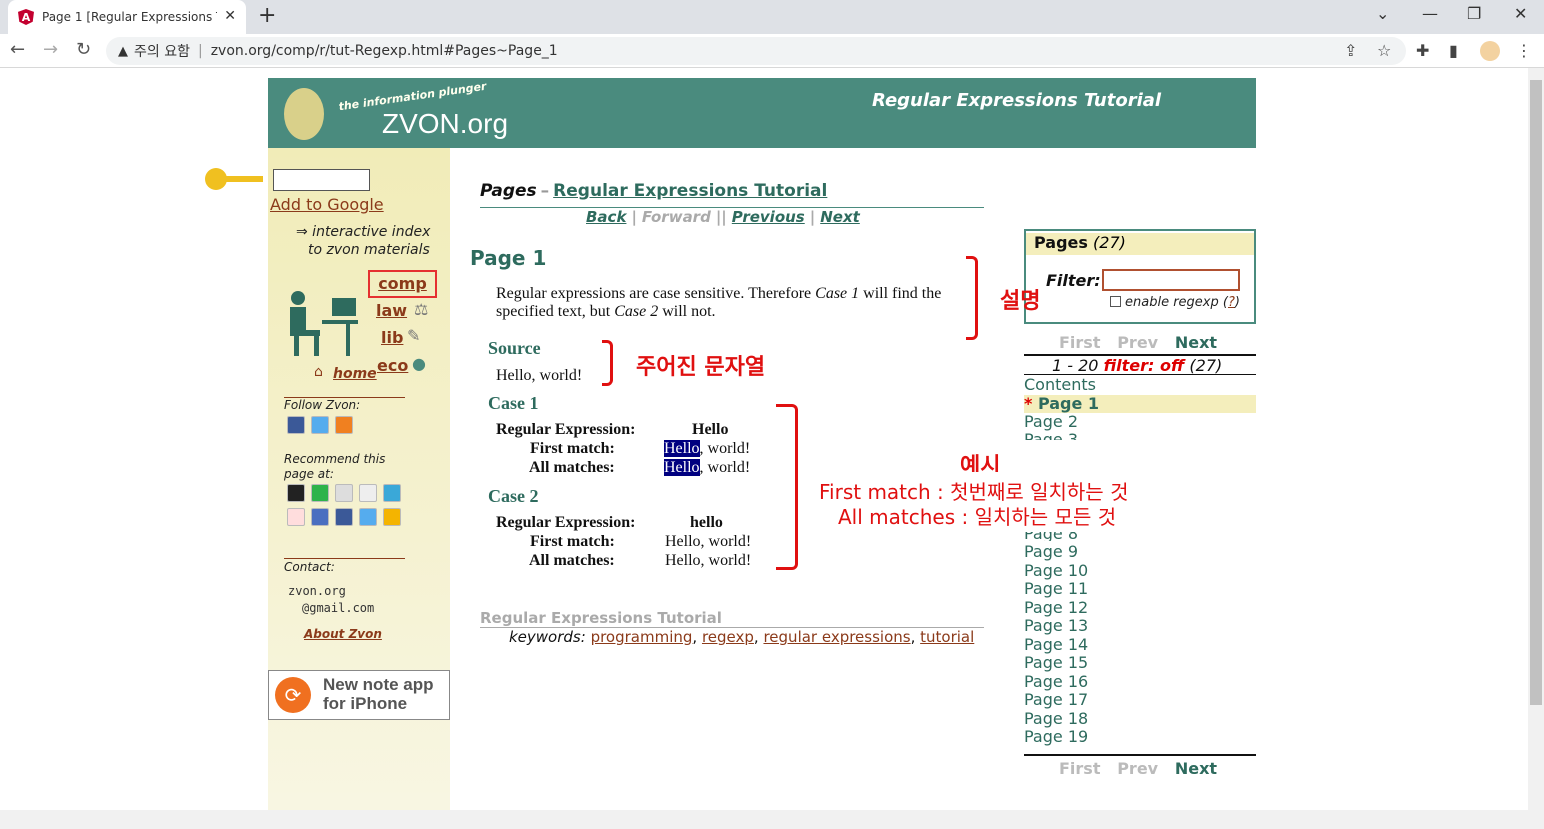  I want to click on page-item-current: * Page 1, so click(1140, 404).